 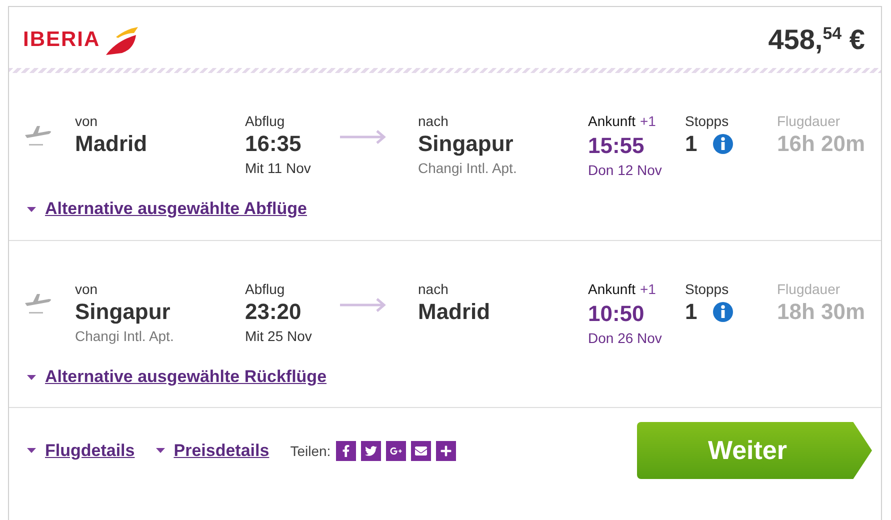 I want to click on google-plus-icon, so click(x=396, y=450).